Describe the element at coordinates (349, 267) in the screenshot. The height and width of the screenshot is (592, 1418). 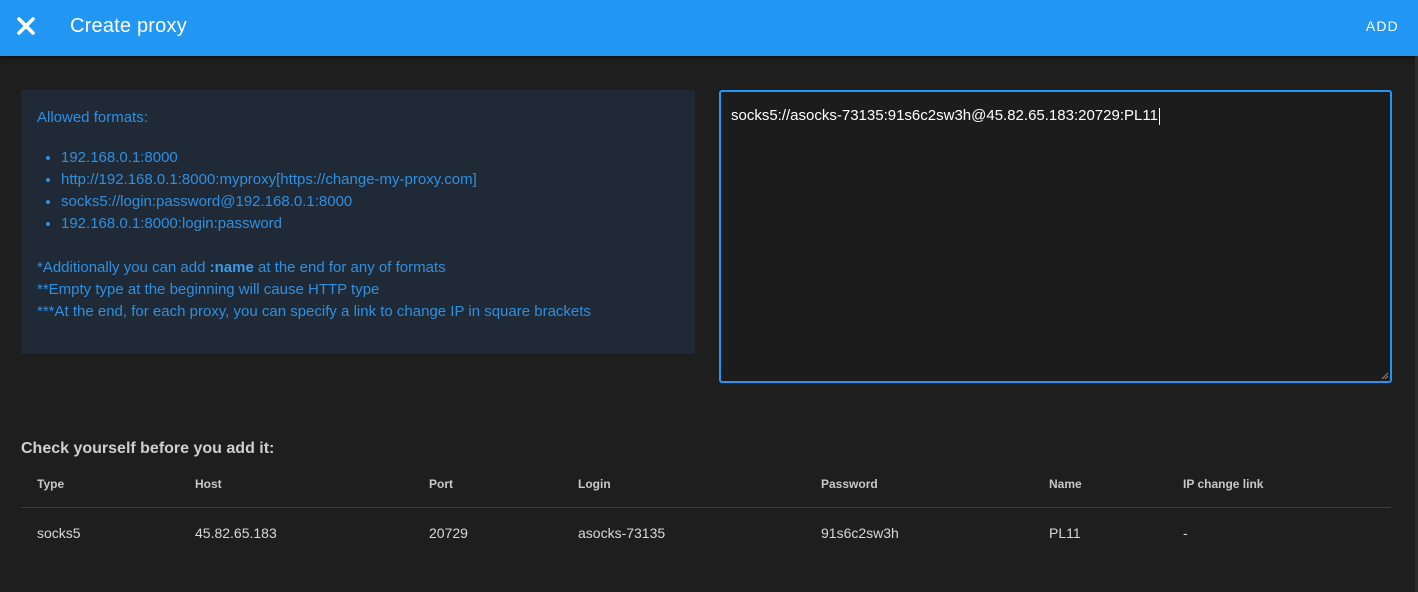
I see `note-name-suffix: at the end for any of formats` at that location.